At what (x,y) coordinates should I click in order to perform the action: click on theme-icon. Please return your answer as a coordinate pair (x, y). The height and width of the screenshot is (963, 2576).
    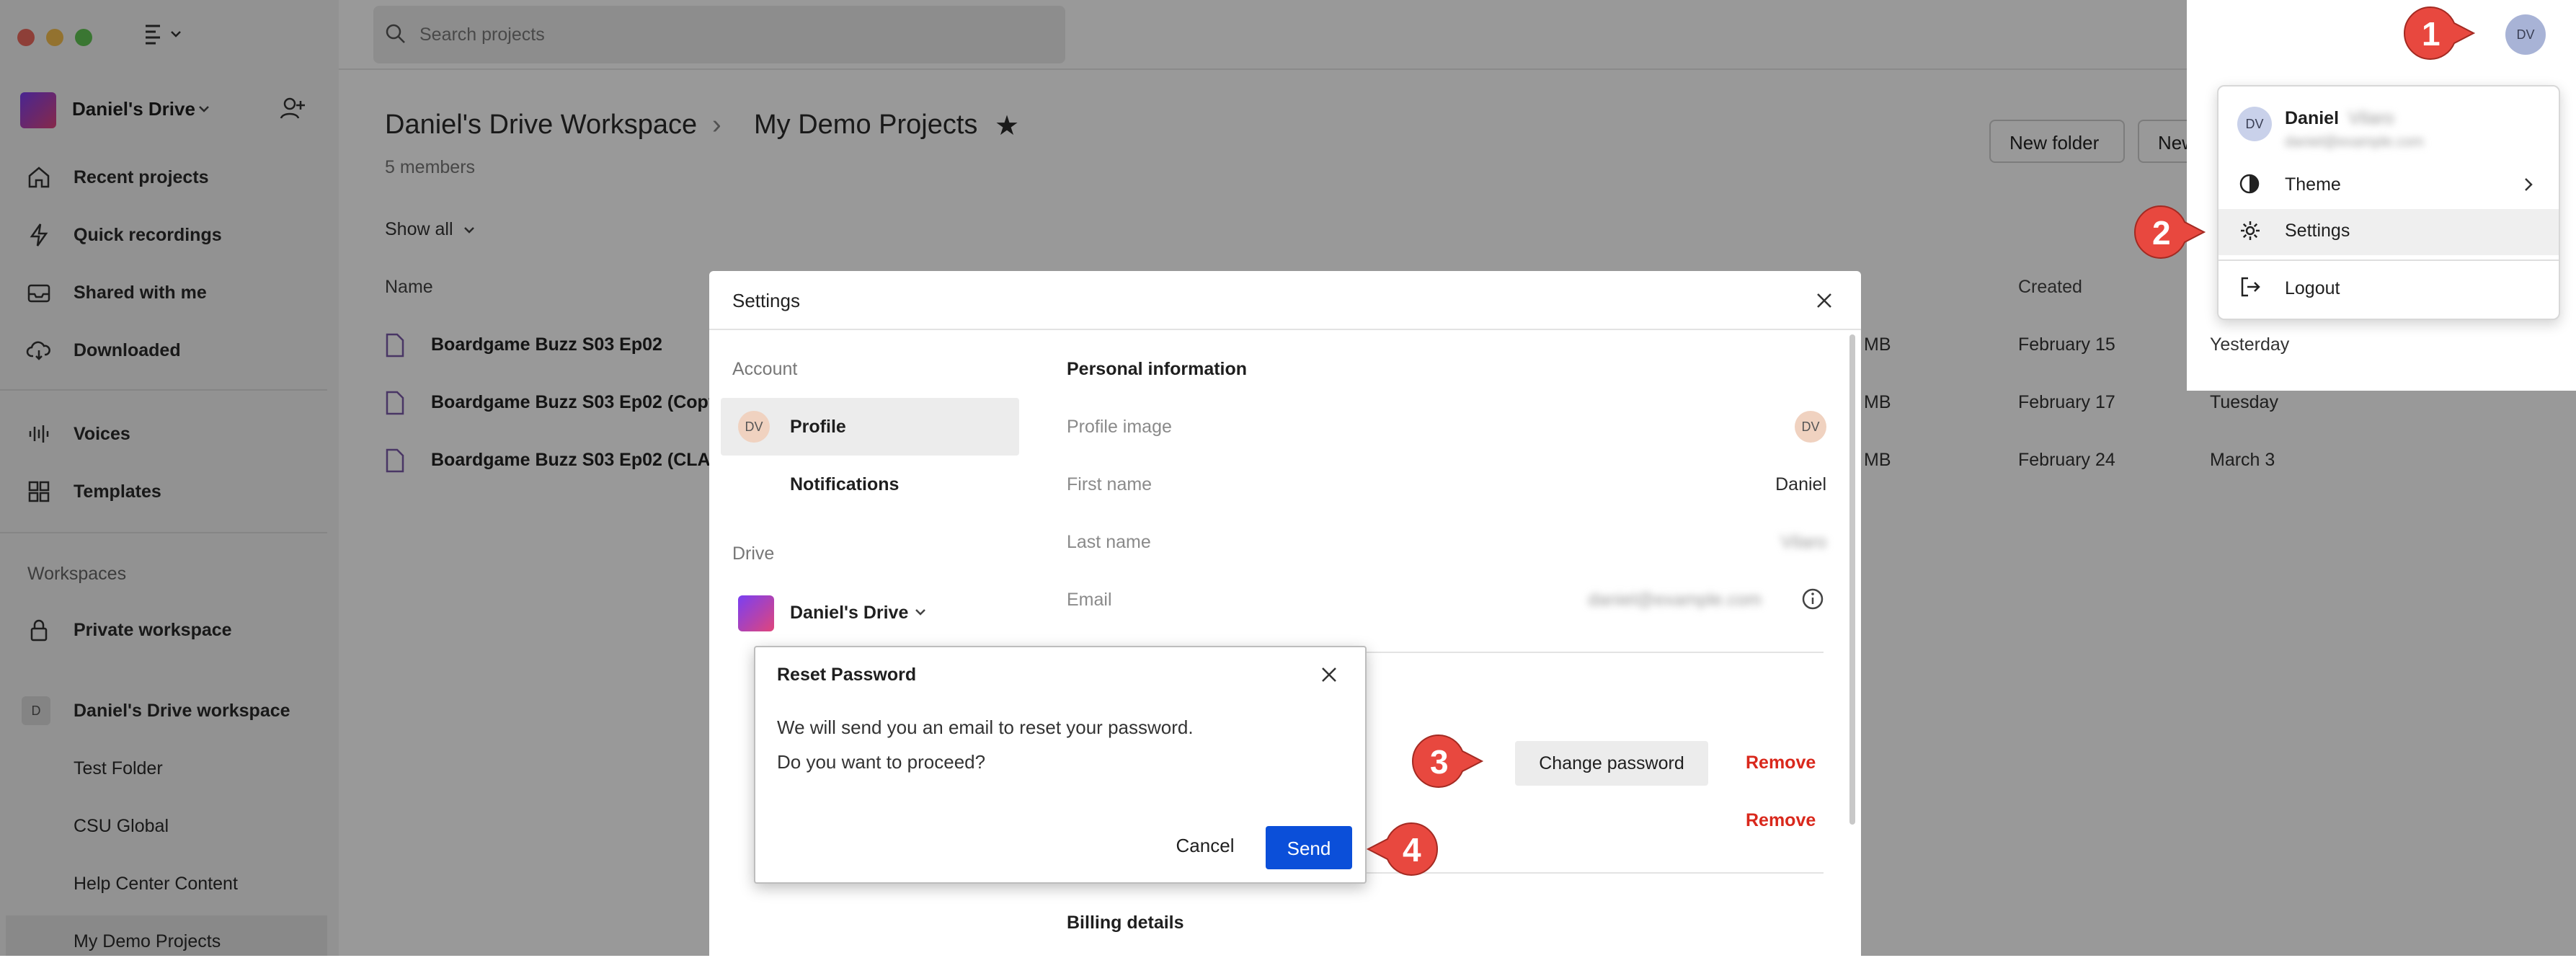
    Looking at the image, I should click on (2249, 184).